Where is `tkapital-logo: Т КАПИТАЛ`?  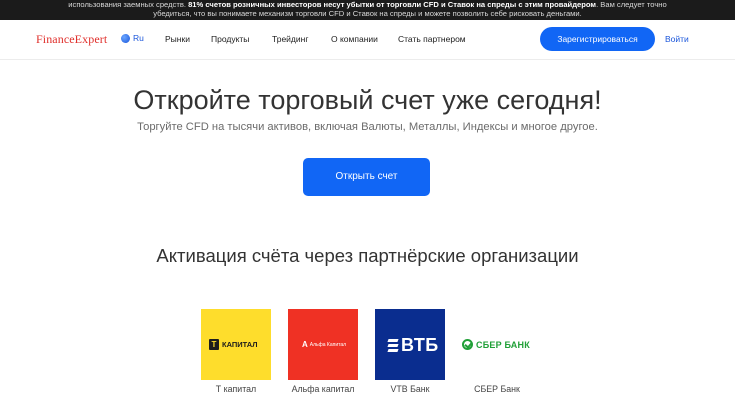 tkapital-logo: Т КАПИТАЛ is located at coordinates (236, 344).